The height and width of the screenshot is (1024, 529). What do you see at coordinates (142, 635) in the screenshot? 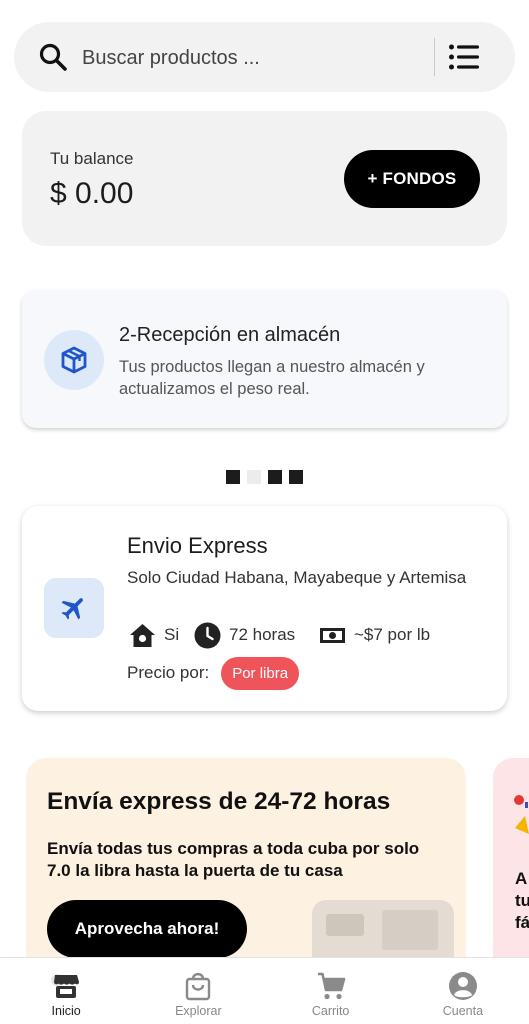
I see `house-icon` at bounding box center [142, 635].